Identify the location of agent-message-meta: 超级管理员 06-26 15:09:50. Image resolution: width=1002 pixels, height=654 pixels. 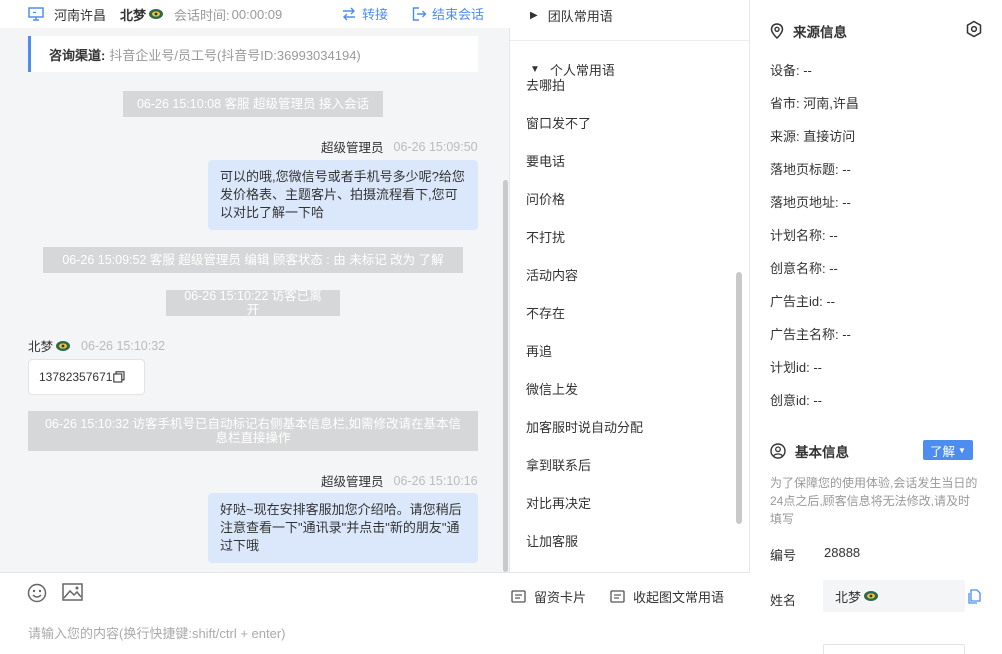
(399, 146).